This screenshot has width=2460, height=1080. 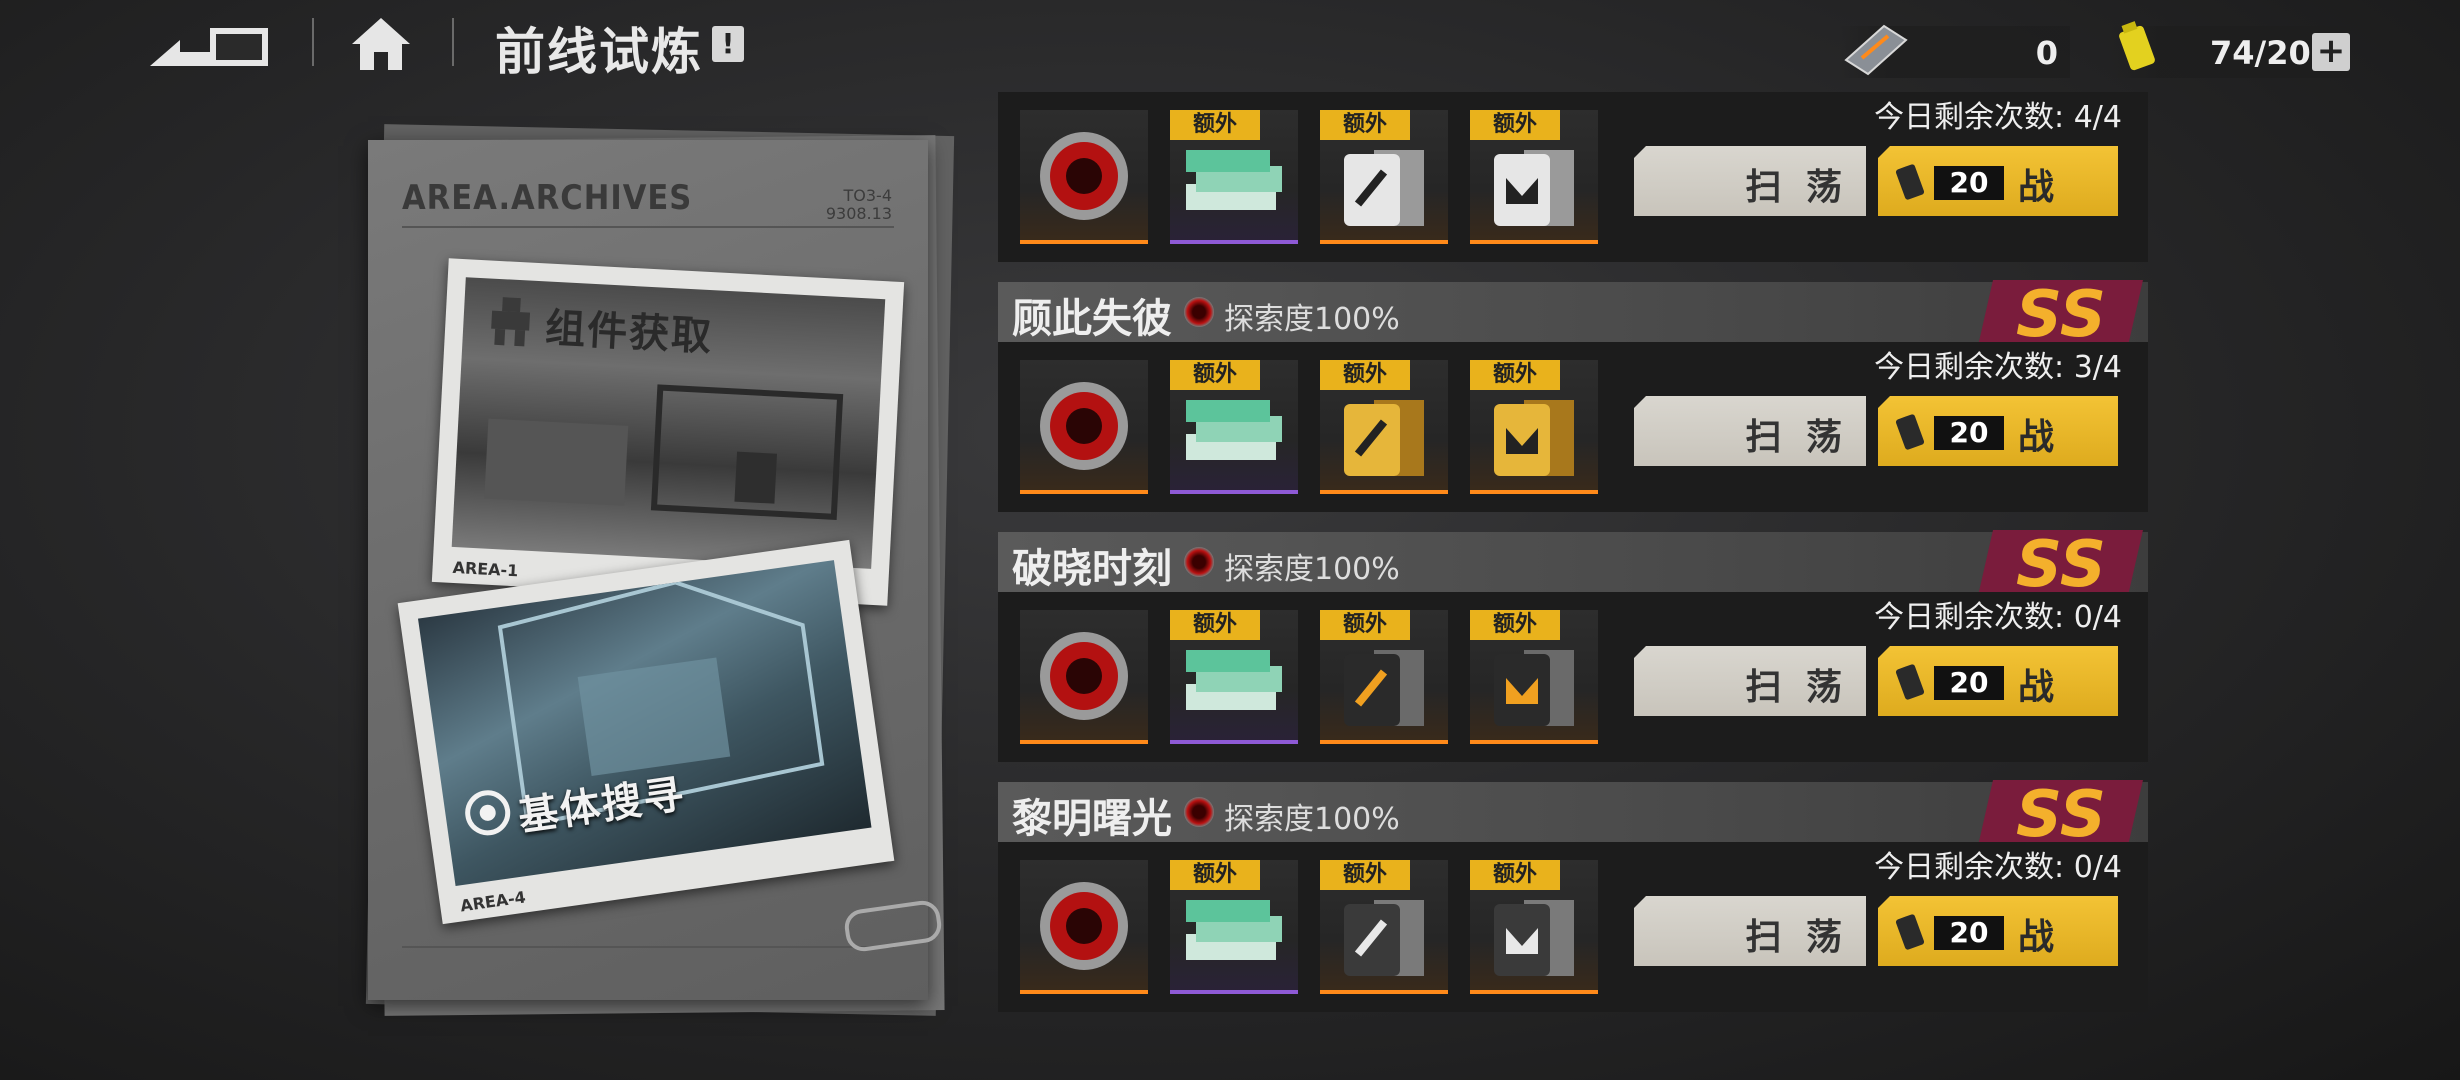 I want to click on back-button, so click(x=212, y=44).